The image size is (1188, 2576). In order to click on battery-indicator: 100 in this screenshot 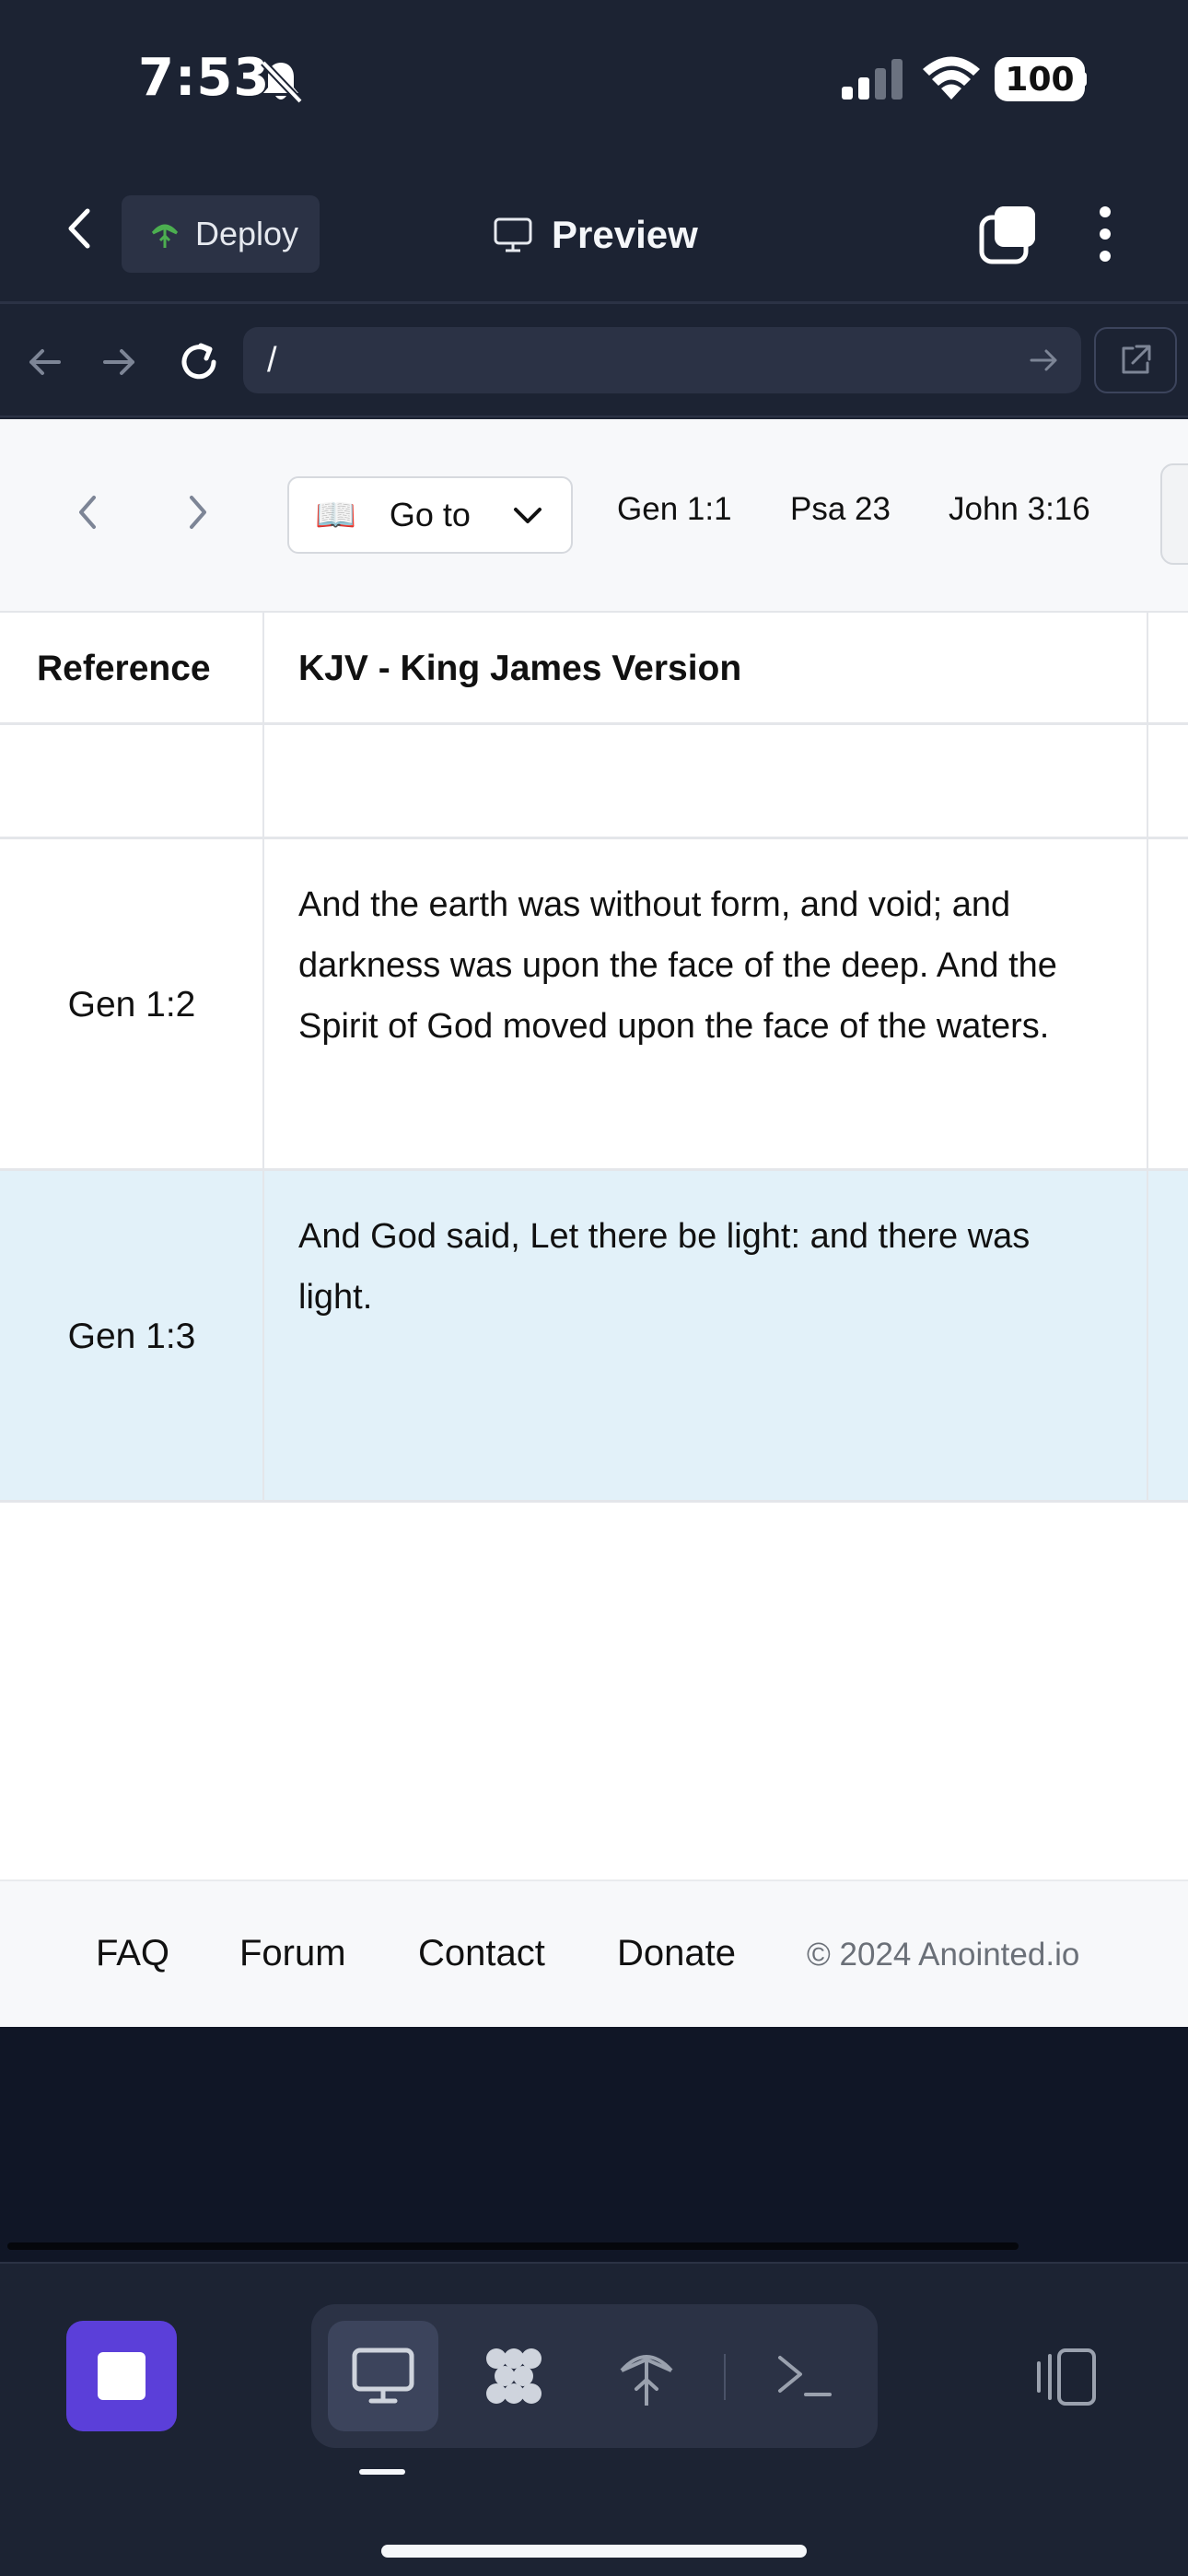, I will do `click(1040, 79)`.